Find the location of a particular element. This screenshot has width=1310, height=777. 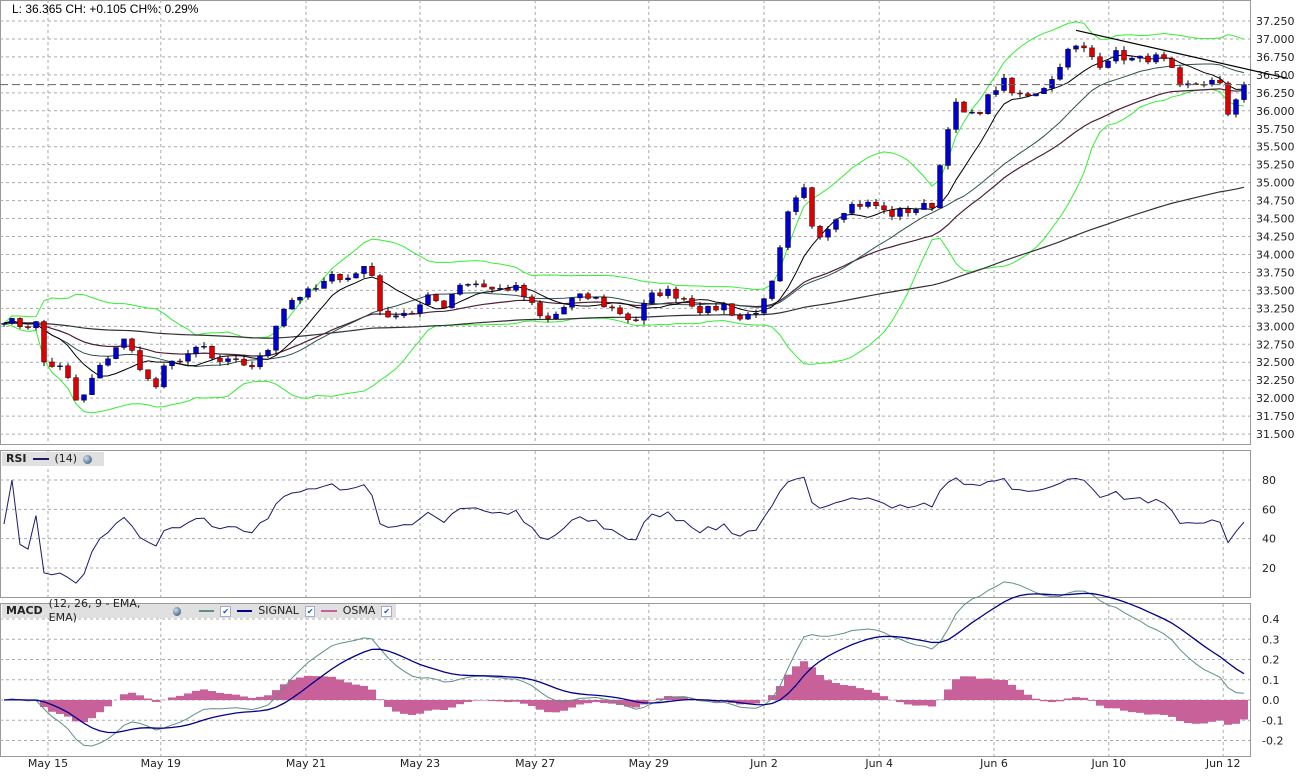

price-tick-label: 35.000 is located at coordinates (1275, 183).